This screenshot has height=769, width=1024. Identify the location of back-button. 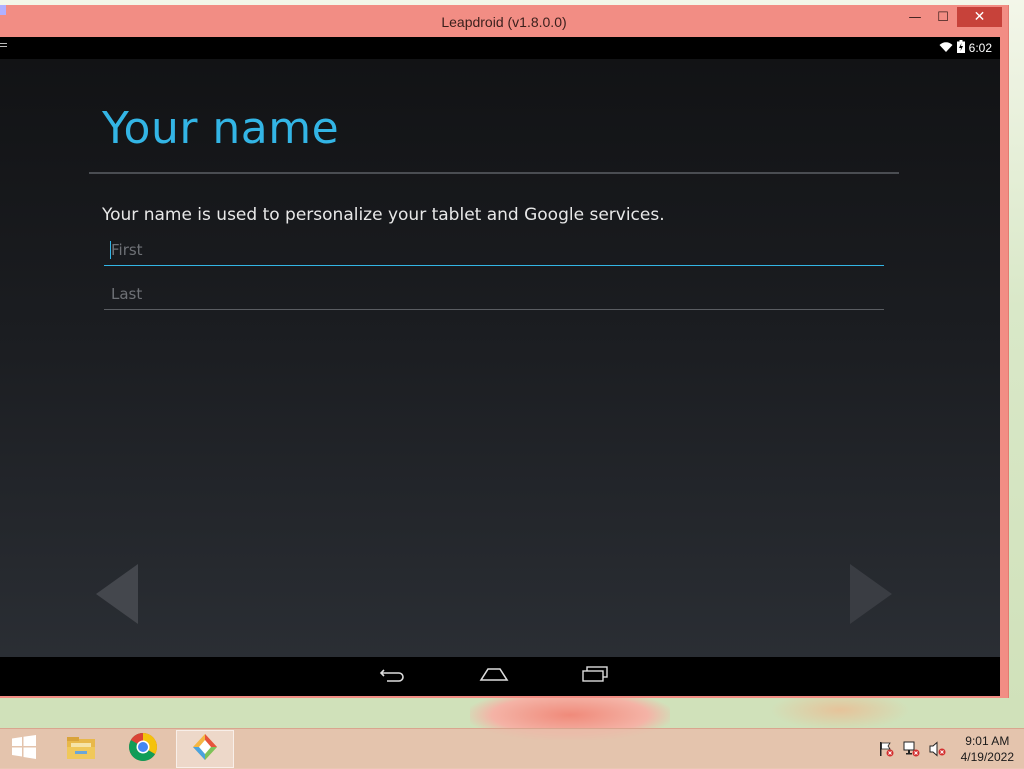
(393, 676).